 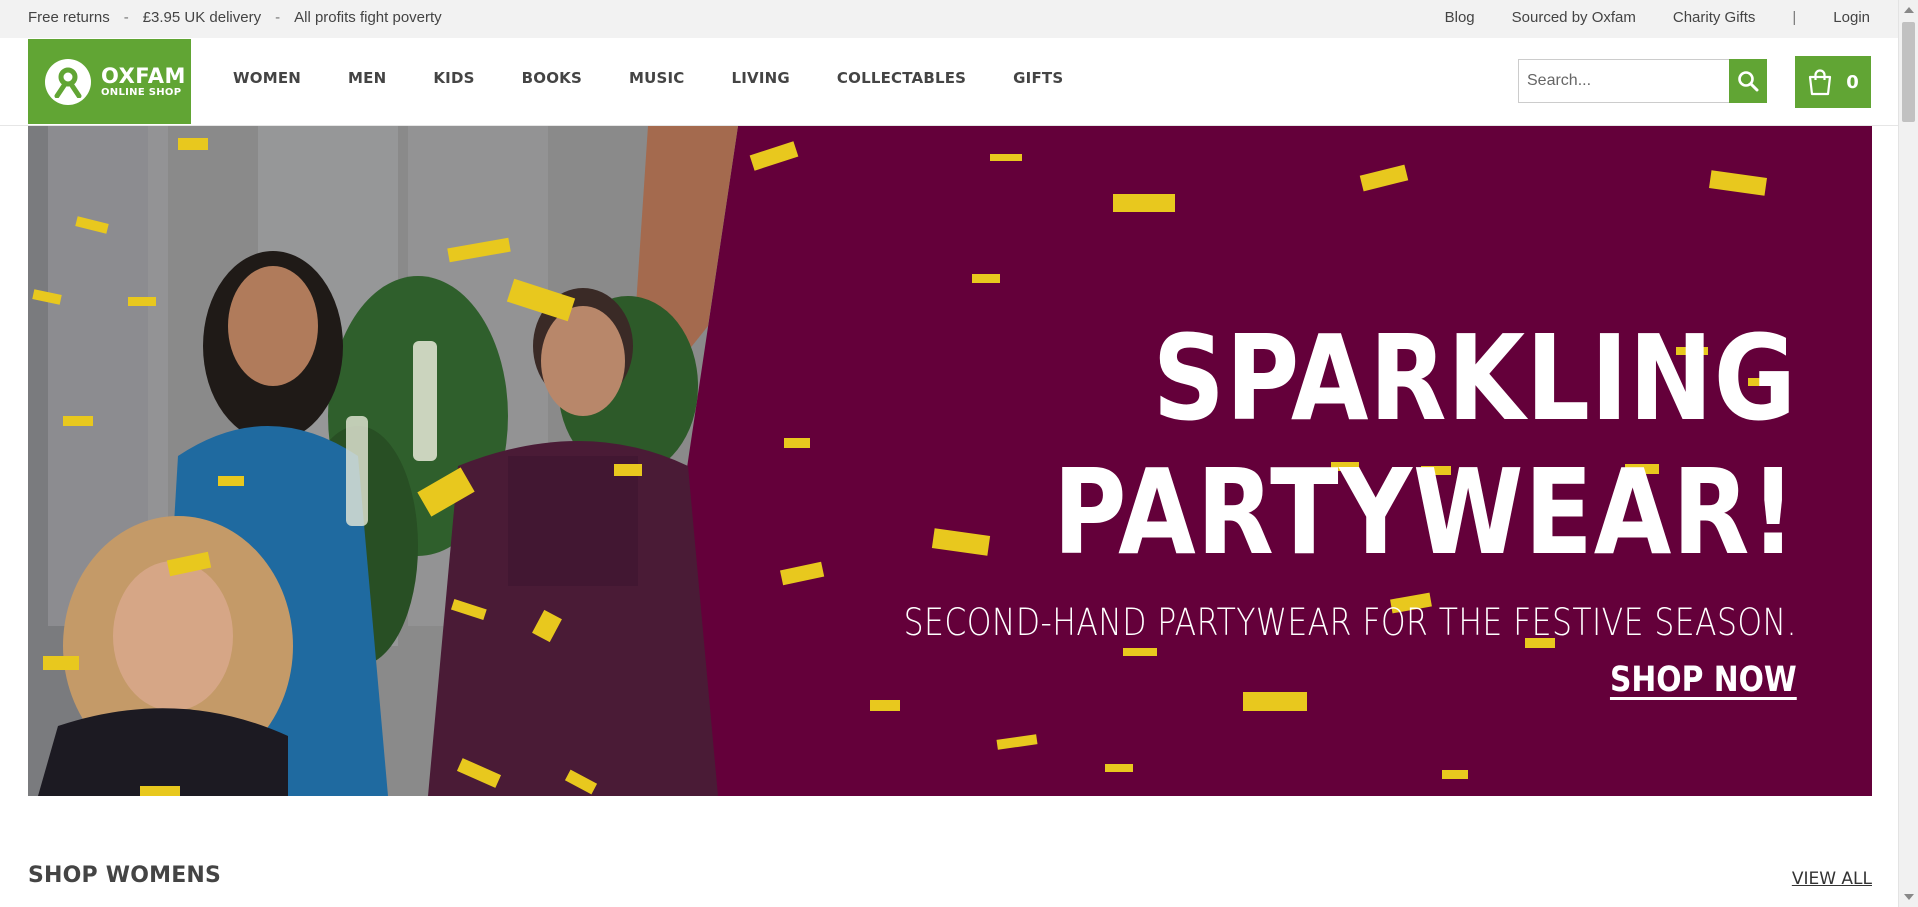 I want to click on search-button, so click(x=1748, y=81).